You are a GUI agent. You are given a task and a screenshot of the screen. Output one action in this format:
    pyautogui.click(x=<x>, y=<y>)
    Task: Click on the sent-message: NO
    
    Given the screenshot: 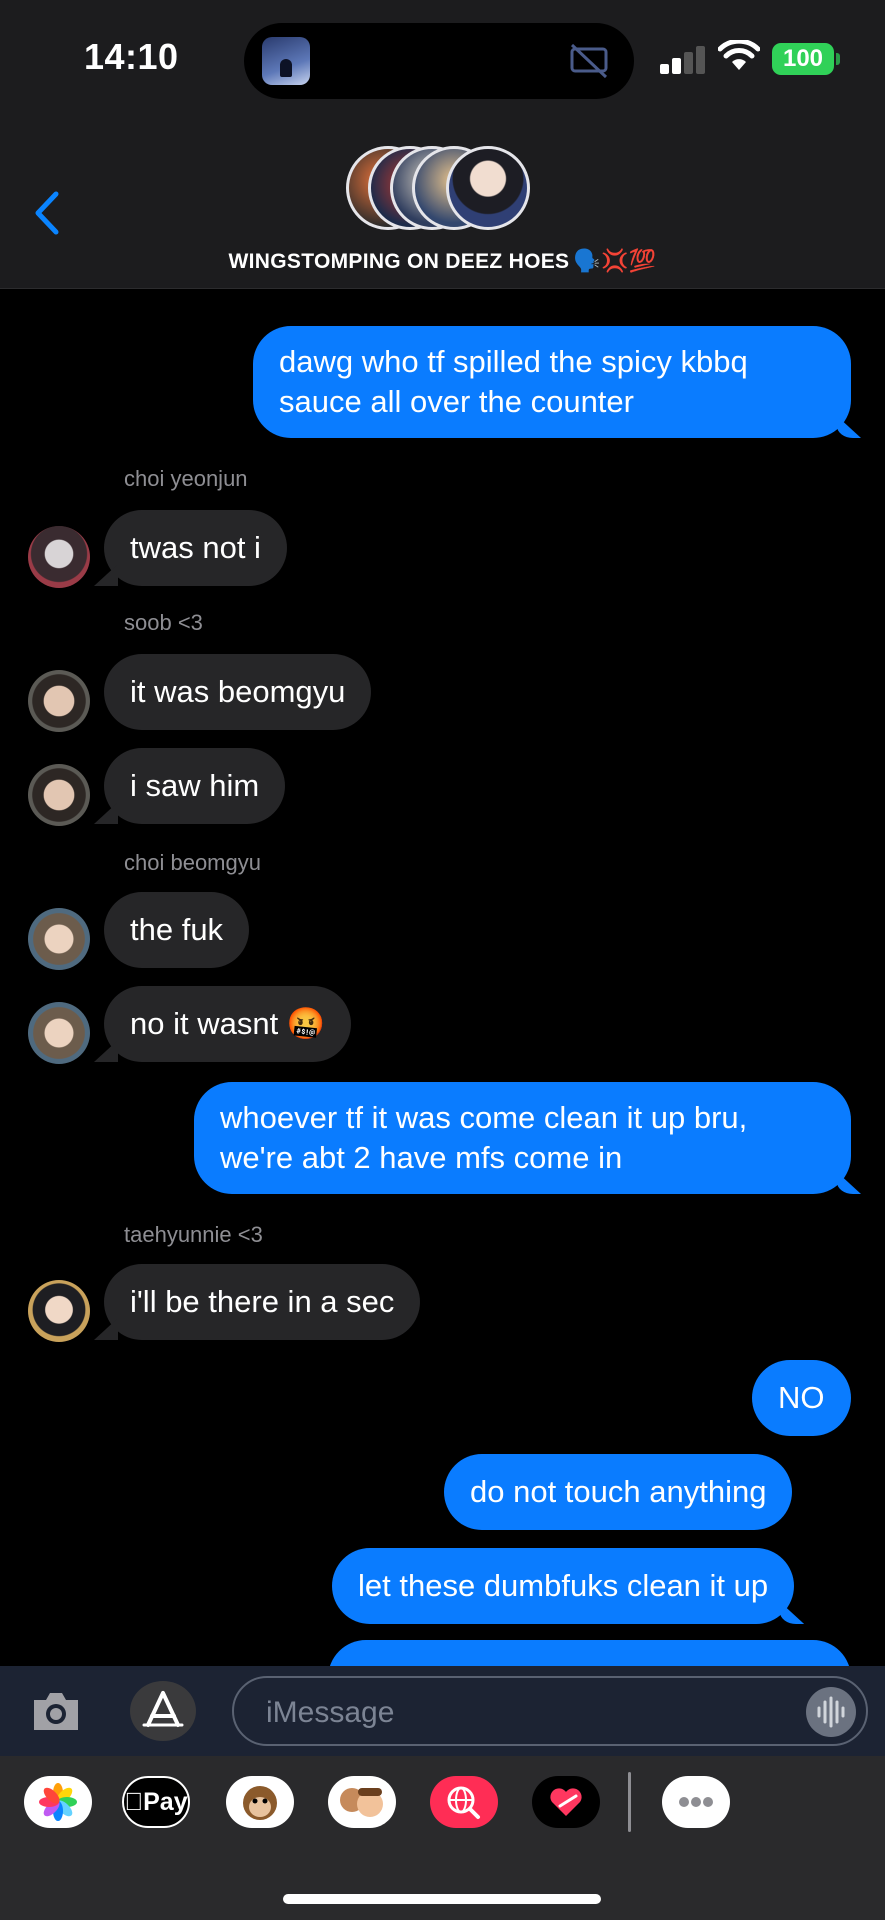 What is the action you would take?
    pyautogui.click(x=801, y=1398)
    